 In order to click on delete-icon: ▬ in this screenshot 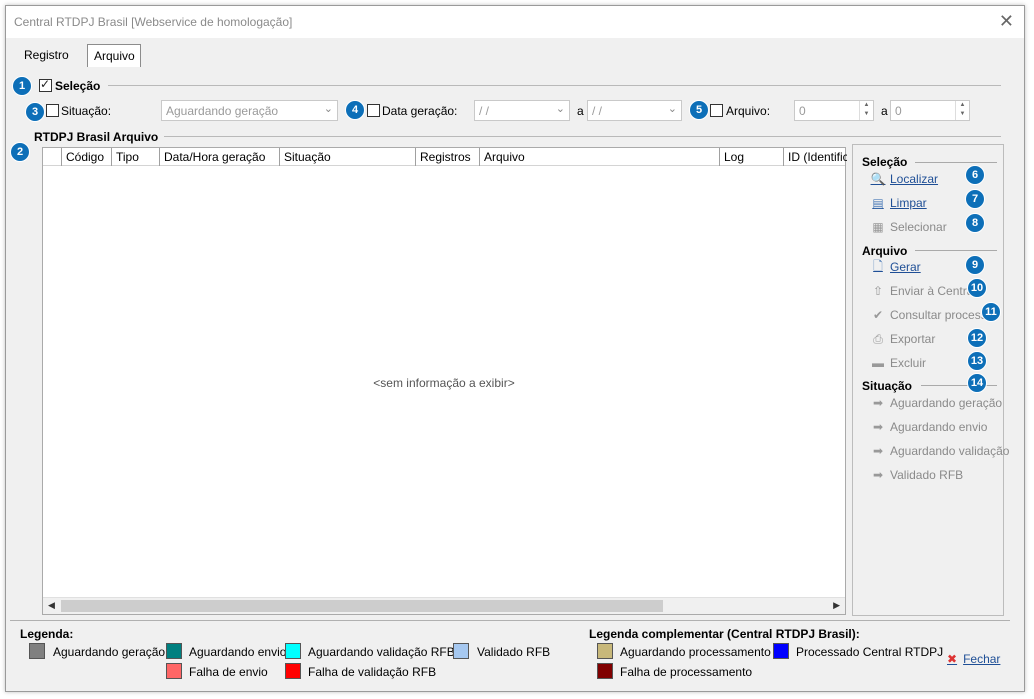, I will do `click(878, 363)`.